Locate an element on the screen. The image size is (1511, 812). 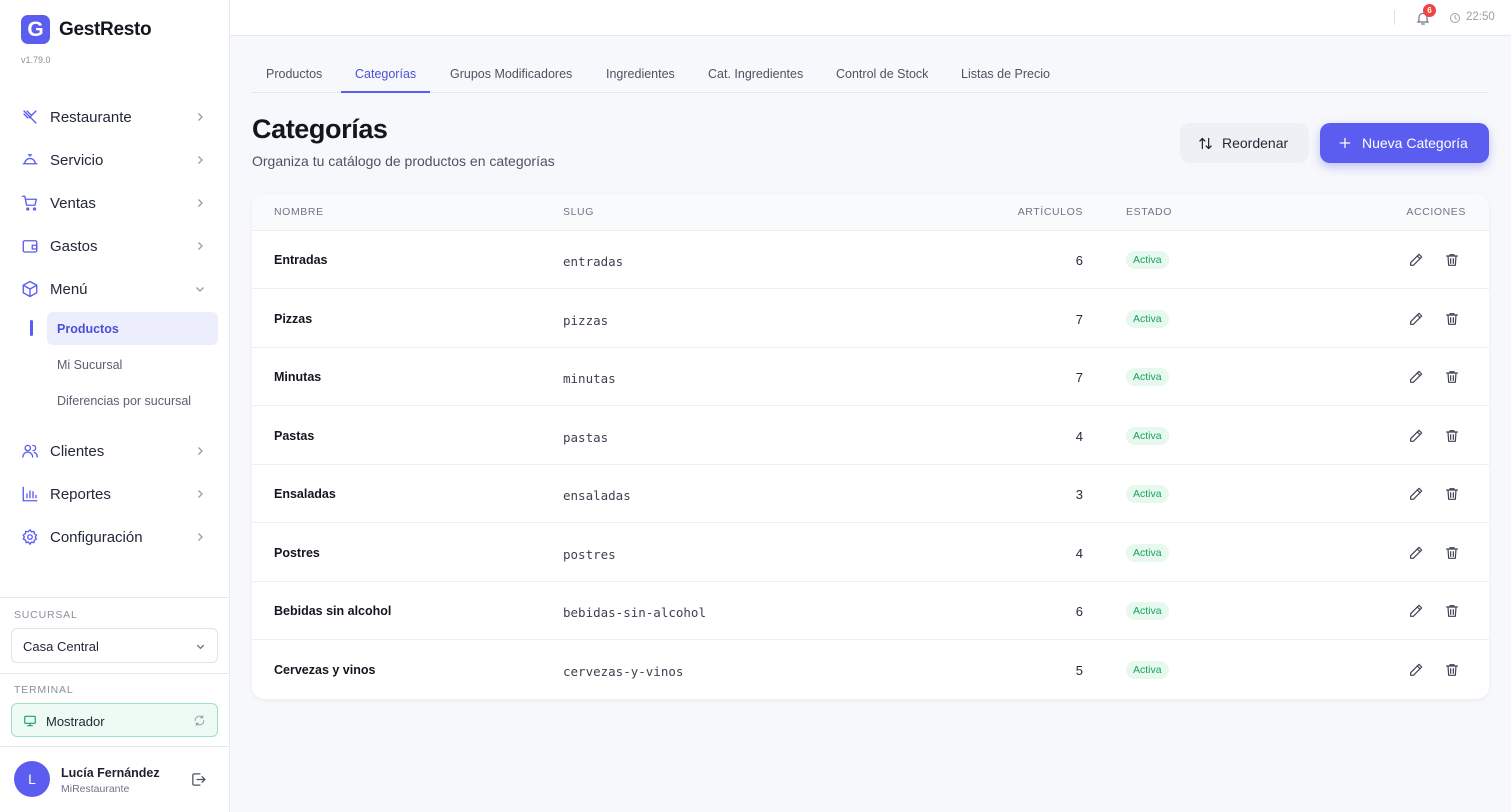
table-row: Entradas entradas 6 Activa is located at coordinates (870, 260).